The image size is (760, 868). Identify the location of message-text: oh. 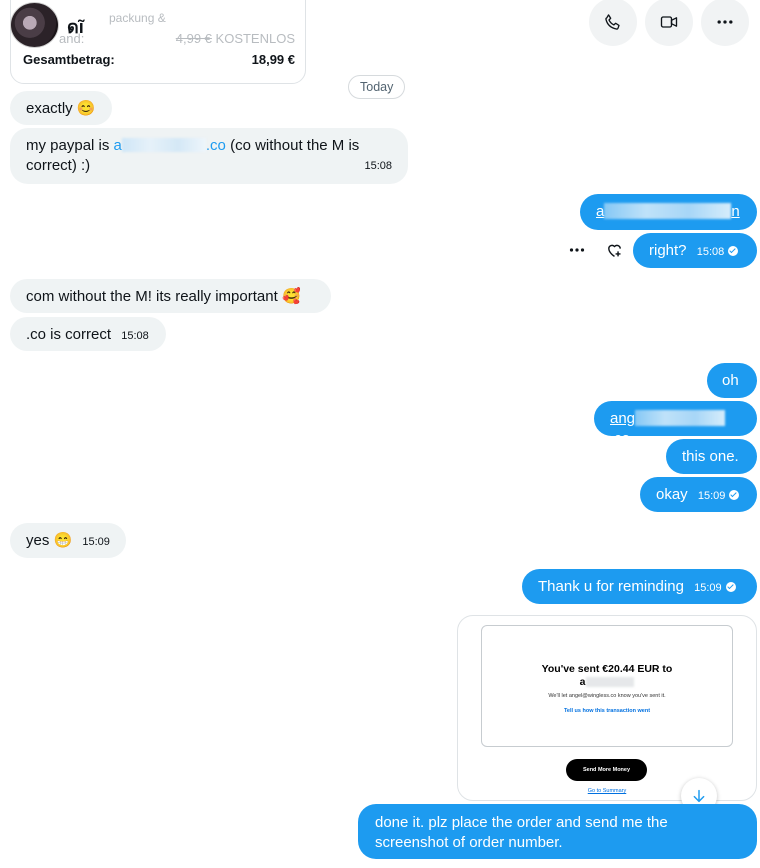
(730, 380).